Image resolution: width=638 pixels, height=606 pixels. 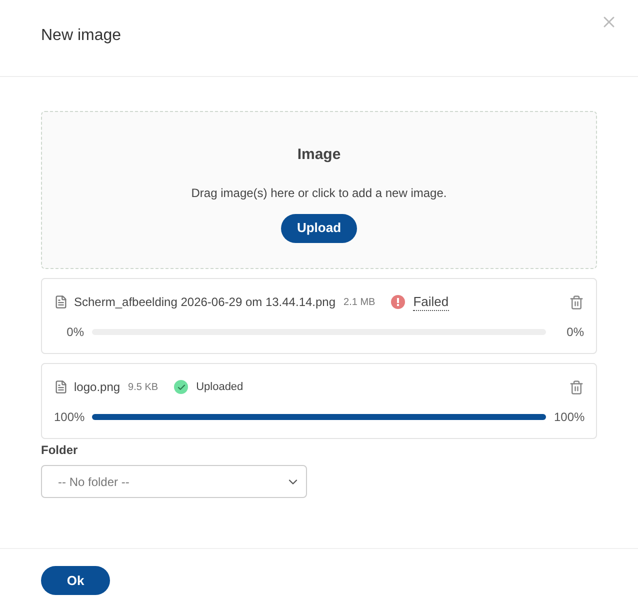 I want to click on progress-start: 0%, so click(x=75, y=332).